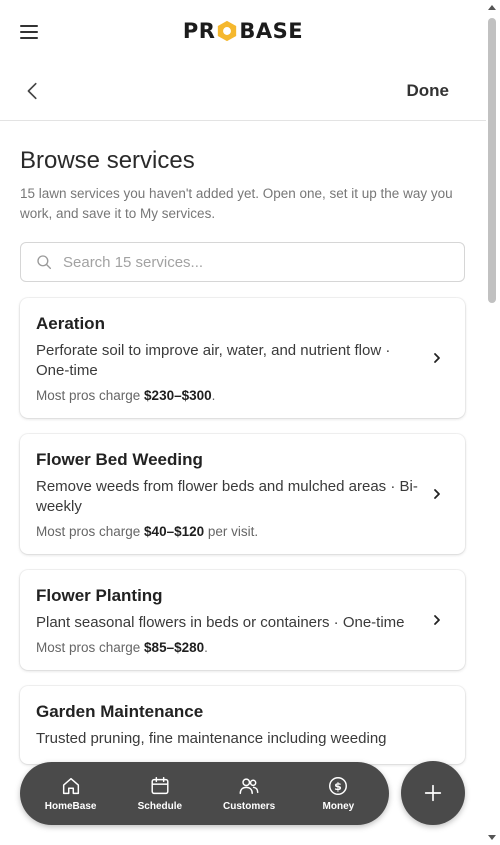 The image size is (500, 845). What do you see at coordinates (492, 422) in the screenshot?
I see `vertical-scrollbar` at bounding box center [492, 422].